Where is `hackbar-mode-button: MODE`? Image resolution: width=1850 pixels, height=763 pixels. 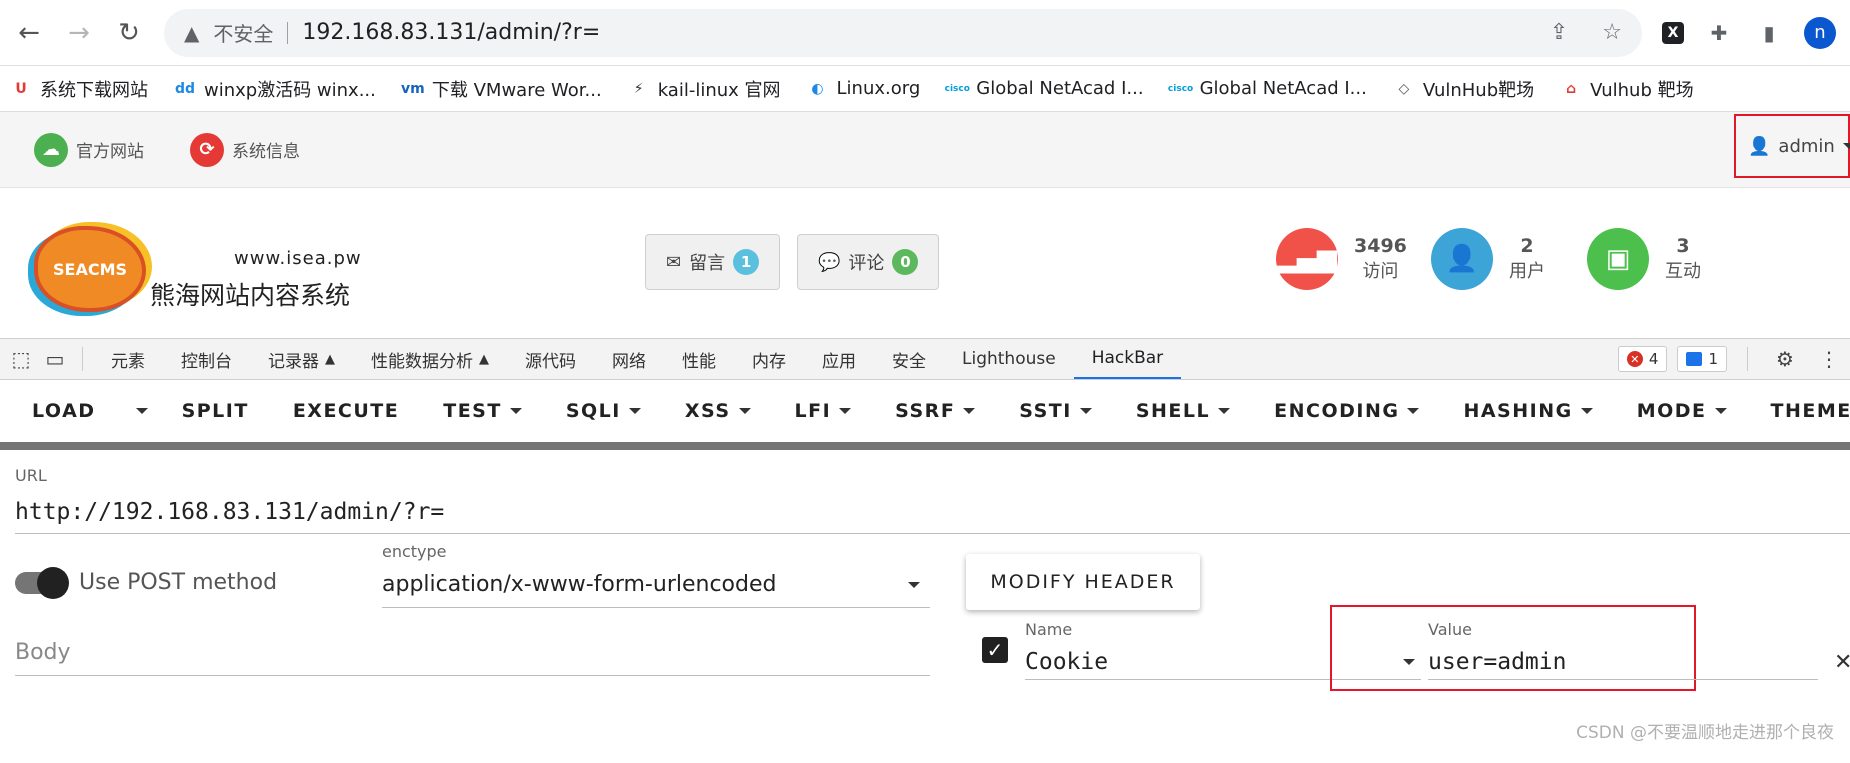 hackbar-mode-button: MODE is located at coordinates (1682, 411).